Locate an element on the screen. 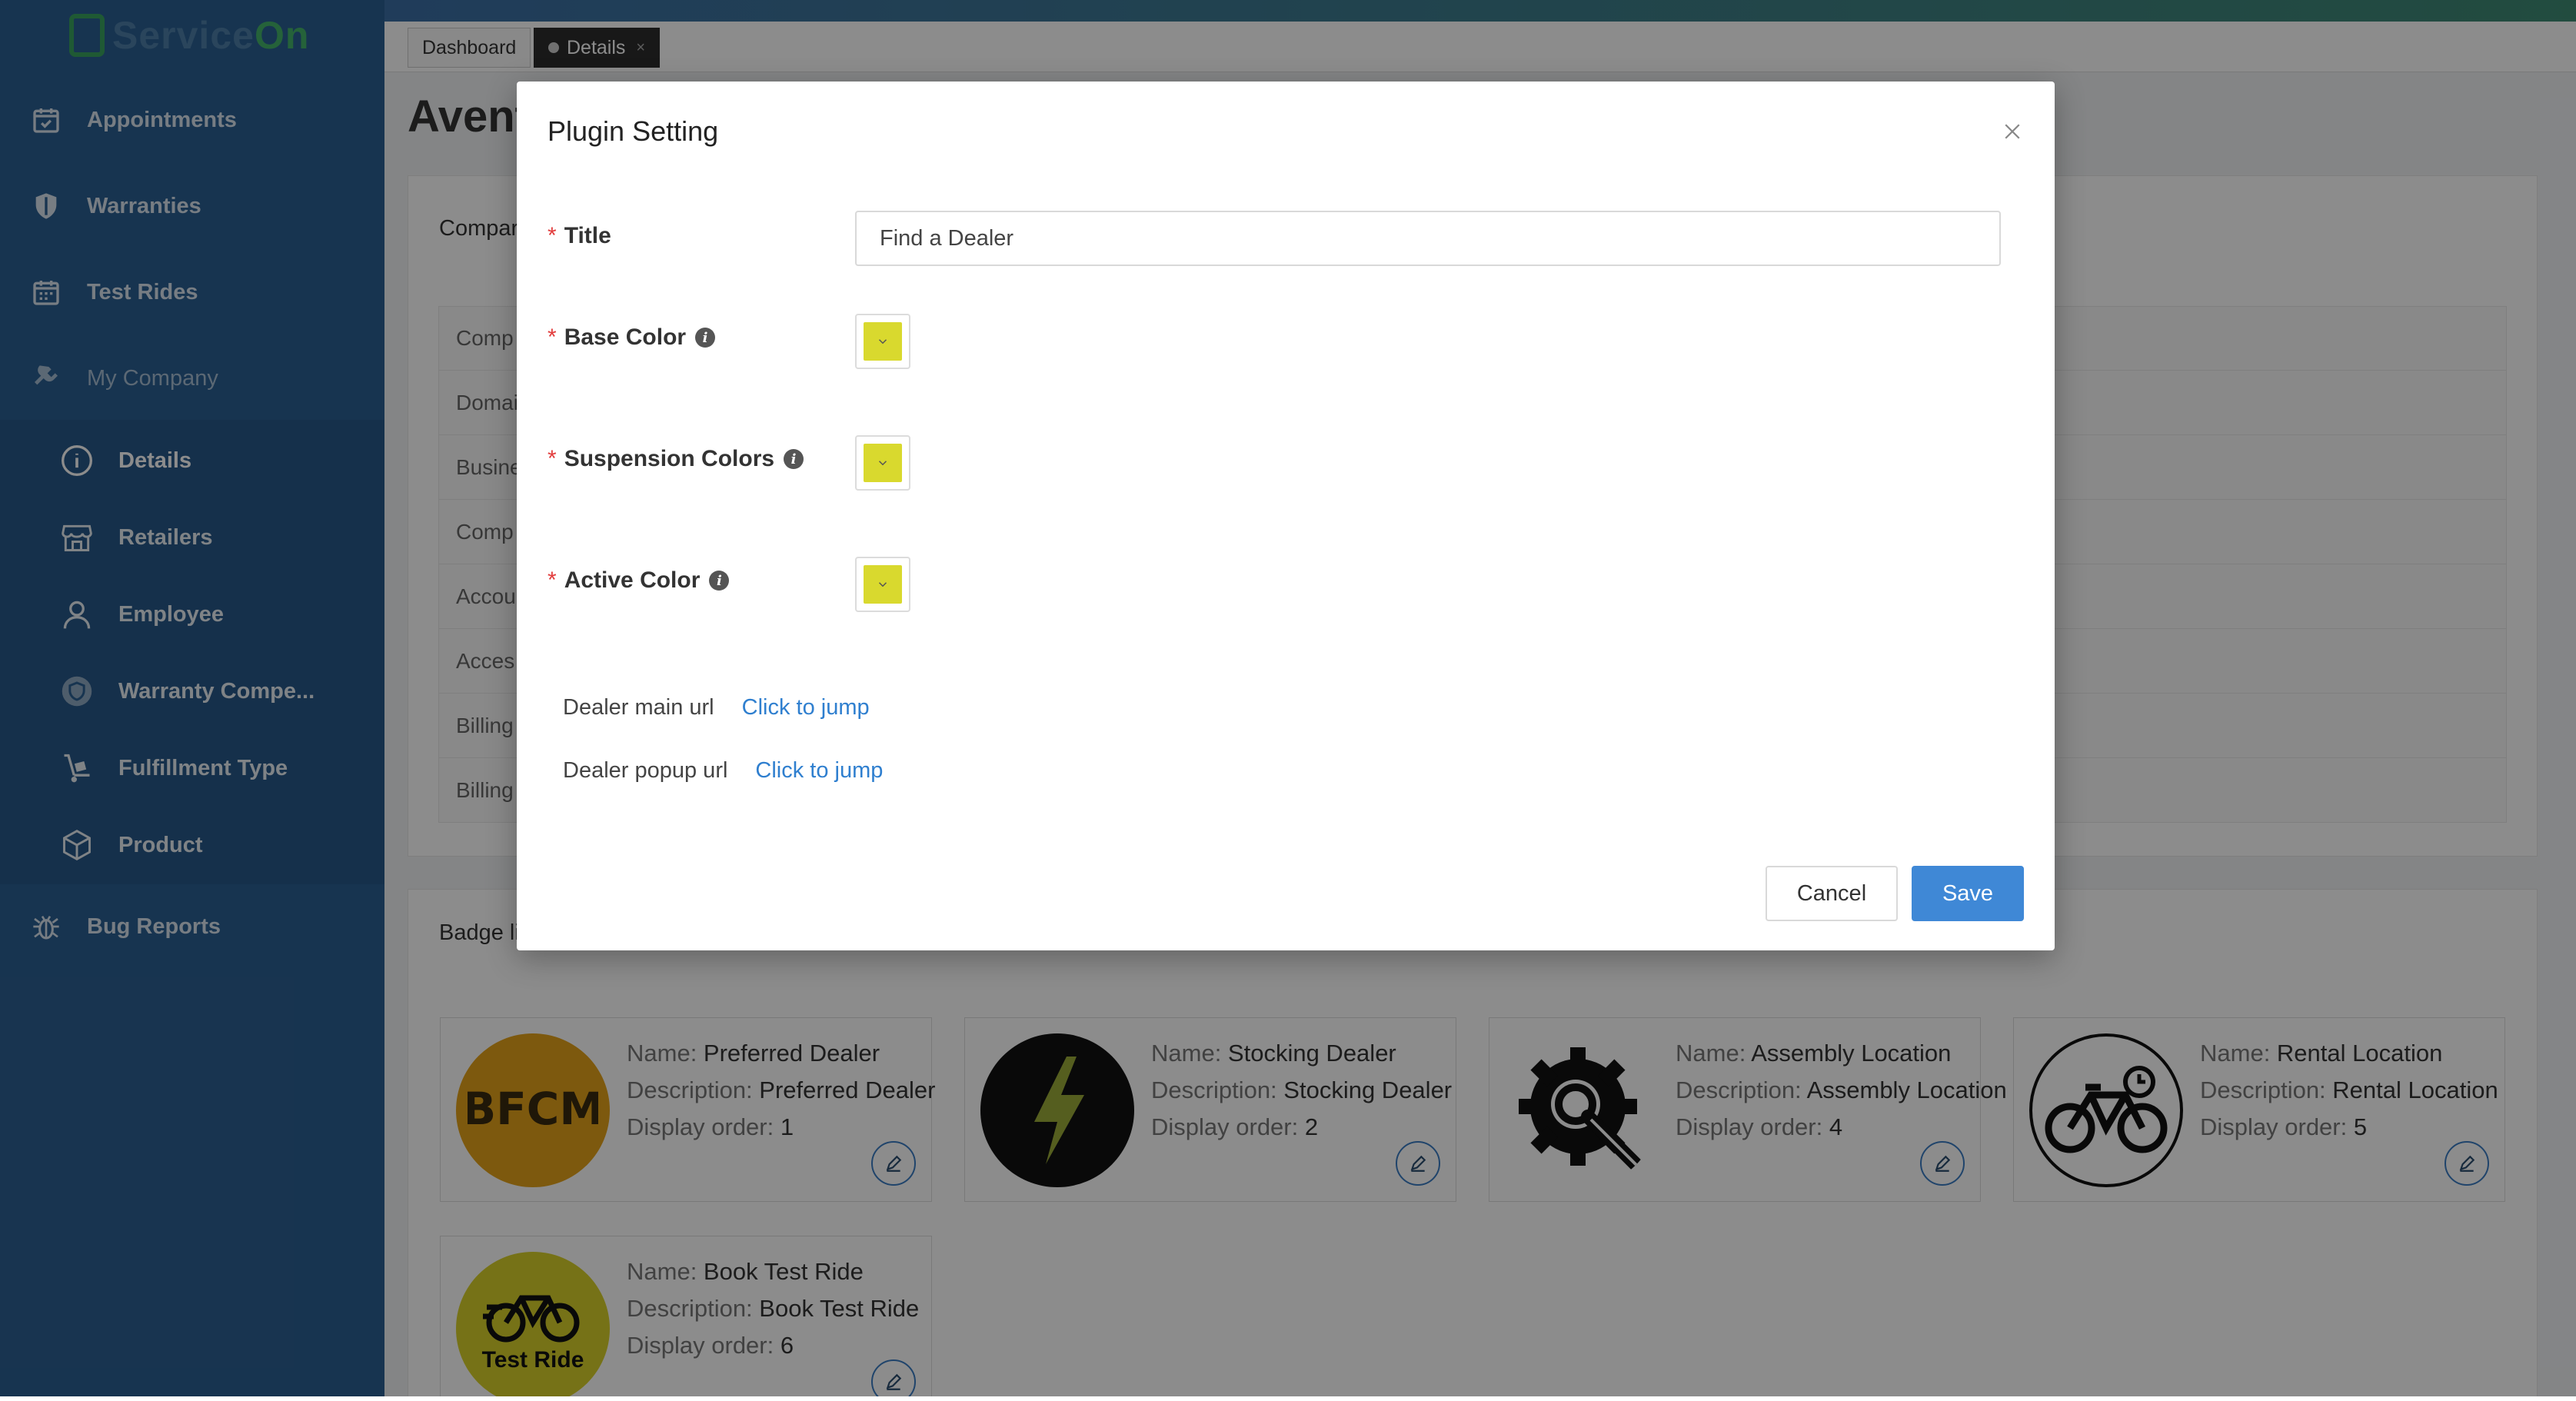 The image size is (2576, 1401). title-input is located at coordinates (1428, 238).